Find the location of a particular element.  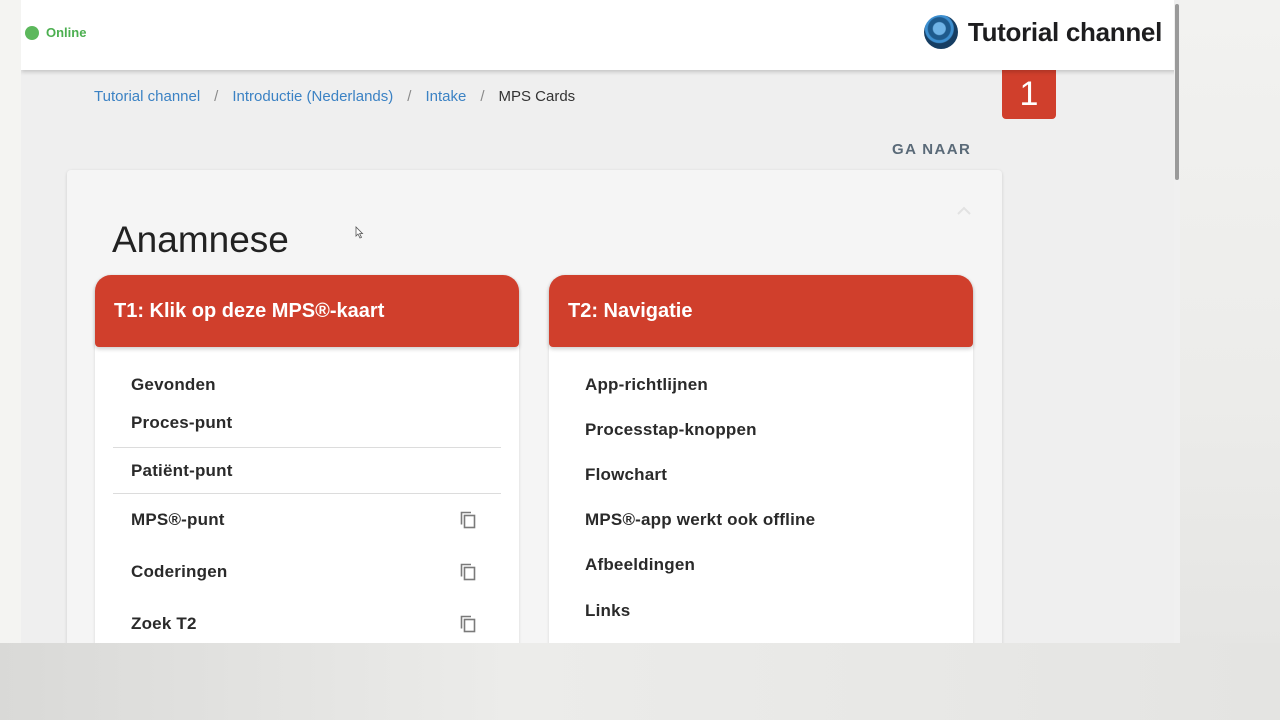

scrollbar-thumb is located at coordinates (1177, 92).